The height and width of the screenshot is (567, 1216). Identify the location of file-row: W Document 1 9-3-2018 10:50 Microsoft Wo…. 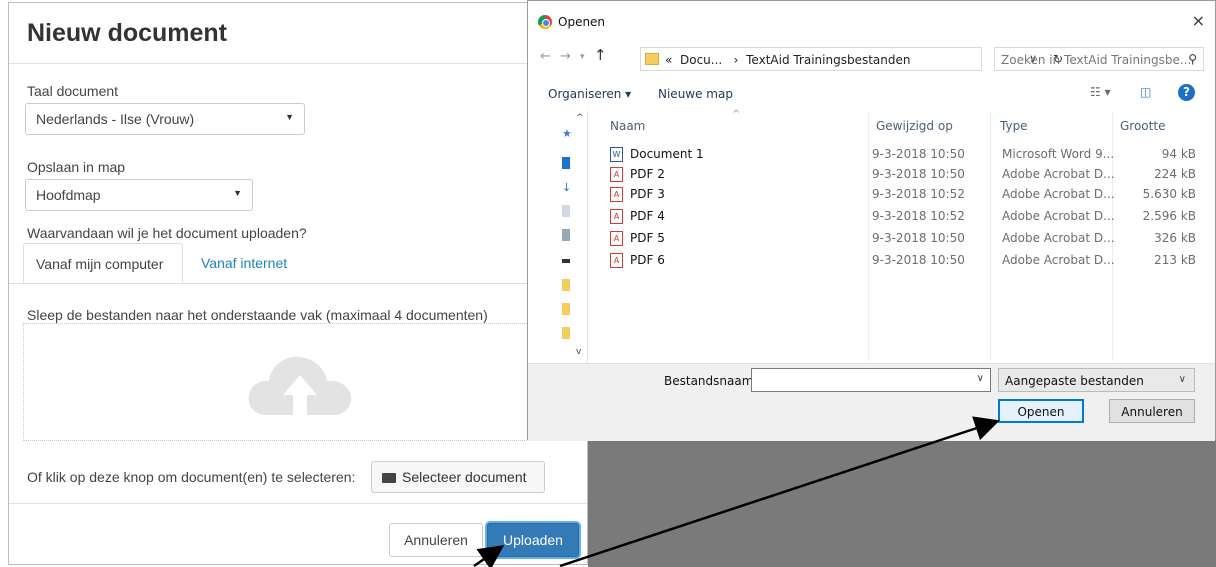
(906, 155).